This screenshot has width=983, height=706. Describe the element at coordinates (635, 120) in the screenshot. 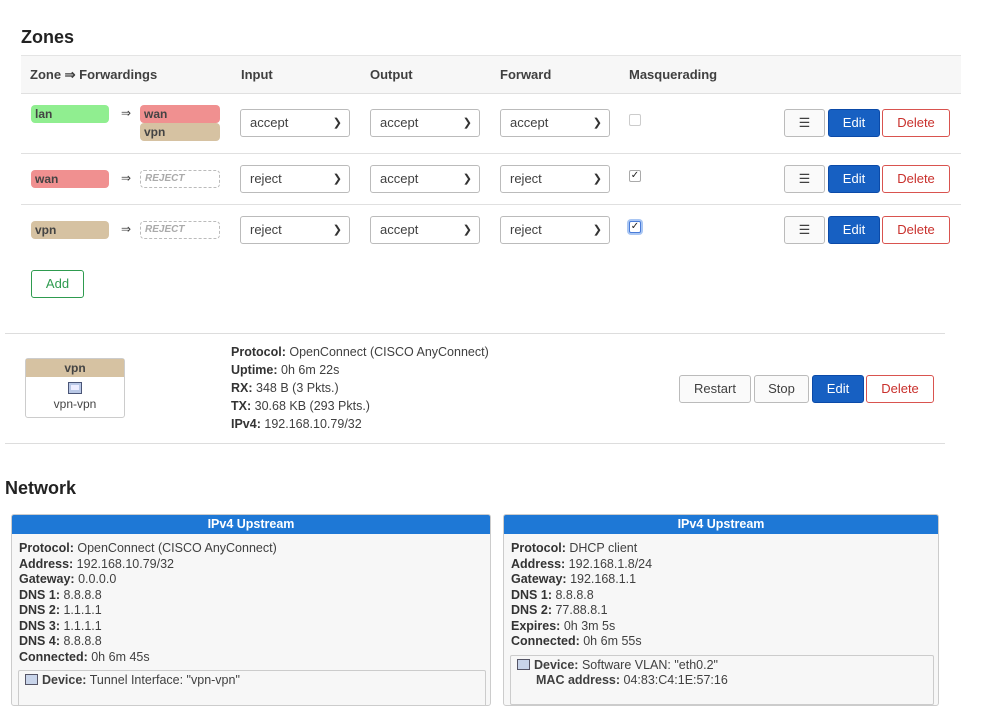

I see `masquerading-checkbox` at that location.